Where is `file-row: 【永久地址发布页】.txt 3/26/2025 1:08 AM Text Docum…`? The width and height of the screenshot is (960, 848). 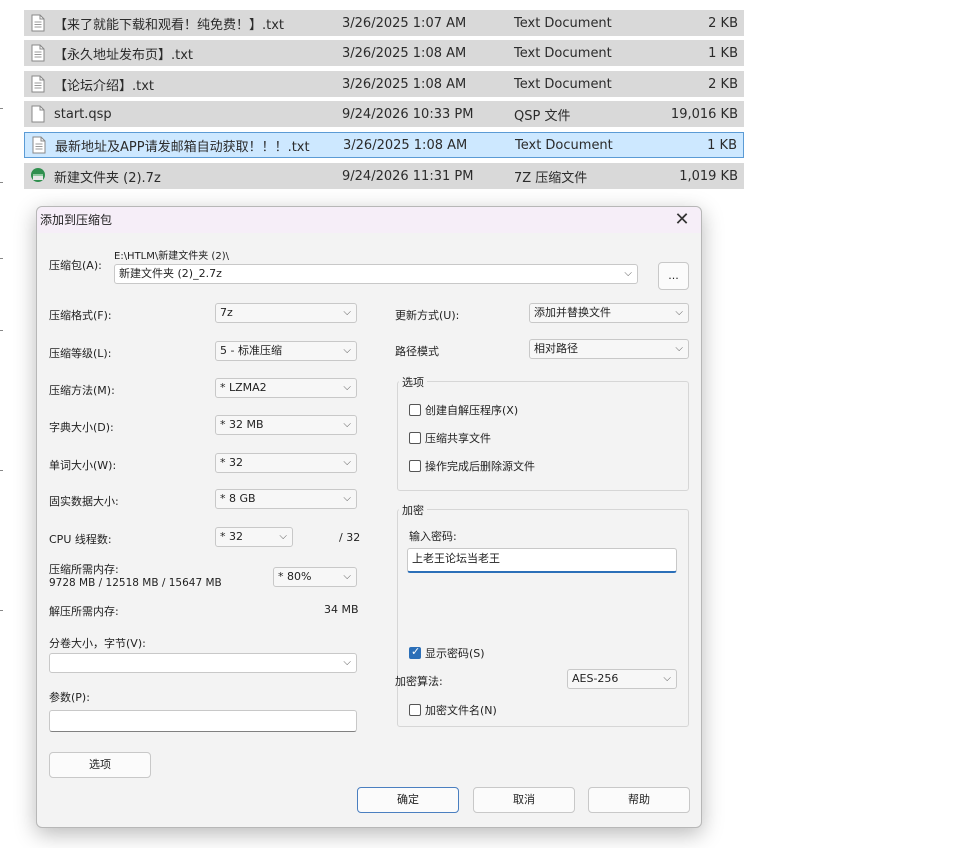
file-row: 【永久地址发布页】.txt 3/26/2025 1:08 AM Text Docum… is located at coordinates (384, 53).